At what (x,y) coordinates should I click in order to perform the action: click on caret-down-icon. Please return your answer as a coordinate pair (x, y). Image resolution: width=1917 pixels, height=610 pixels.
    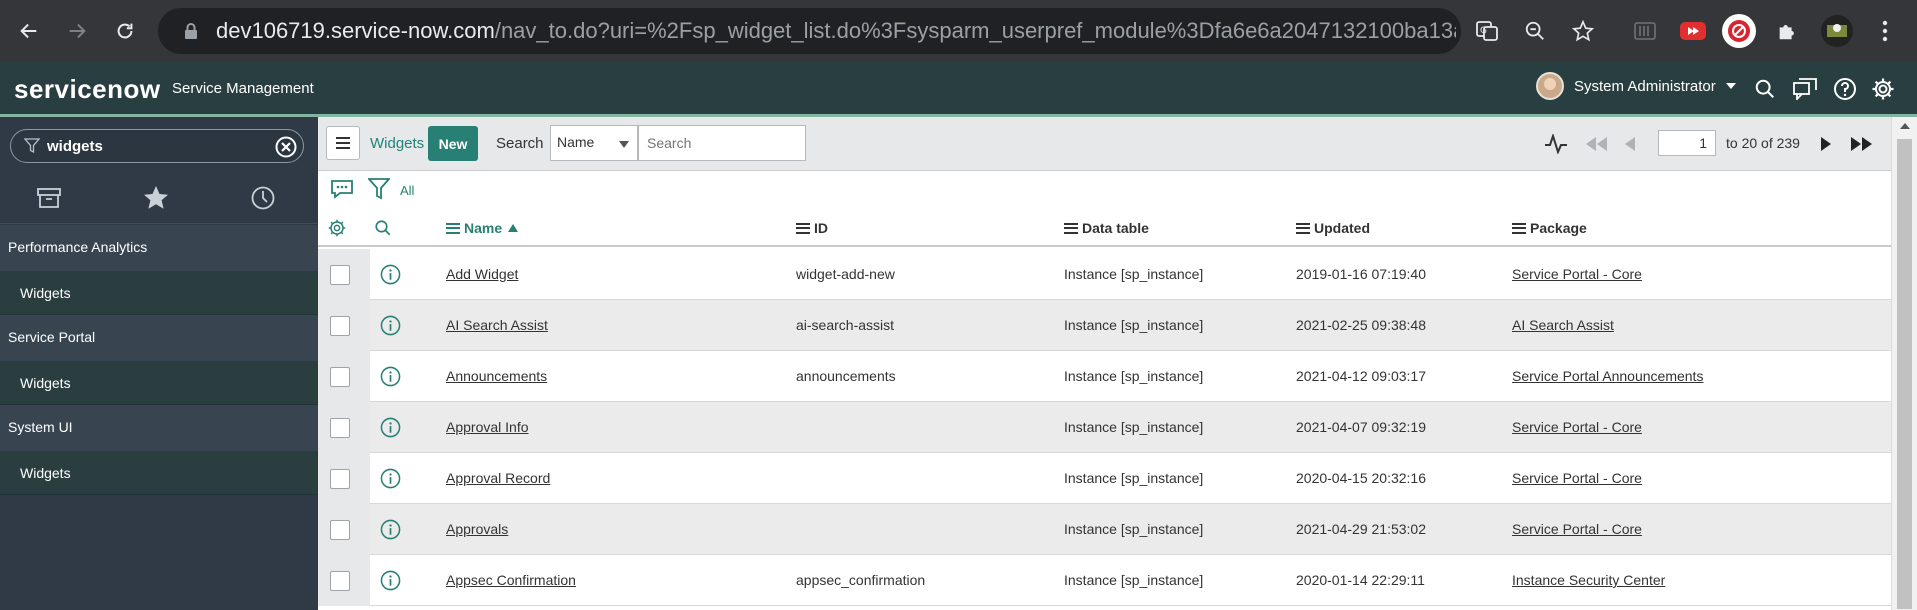
    Looking at the image, I should click on (624, 144).